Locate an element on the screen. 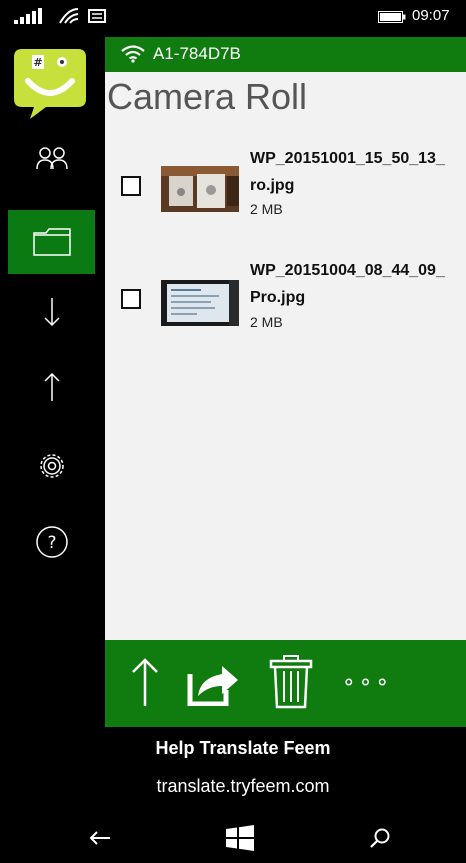  signal-icon is located at coordinates (28, 16).